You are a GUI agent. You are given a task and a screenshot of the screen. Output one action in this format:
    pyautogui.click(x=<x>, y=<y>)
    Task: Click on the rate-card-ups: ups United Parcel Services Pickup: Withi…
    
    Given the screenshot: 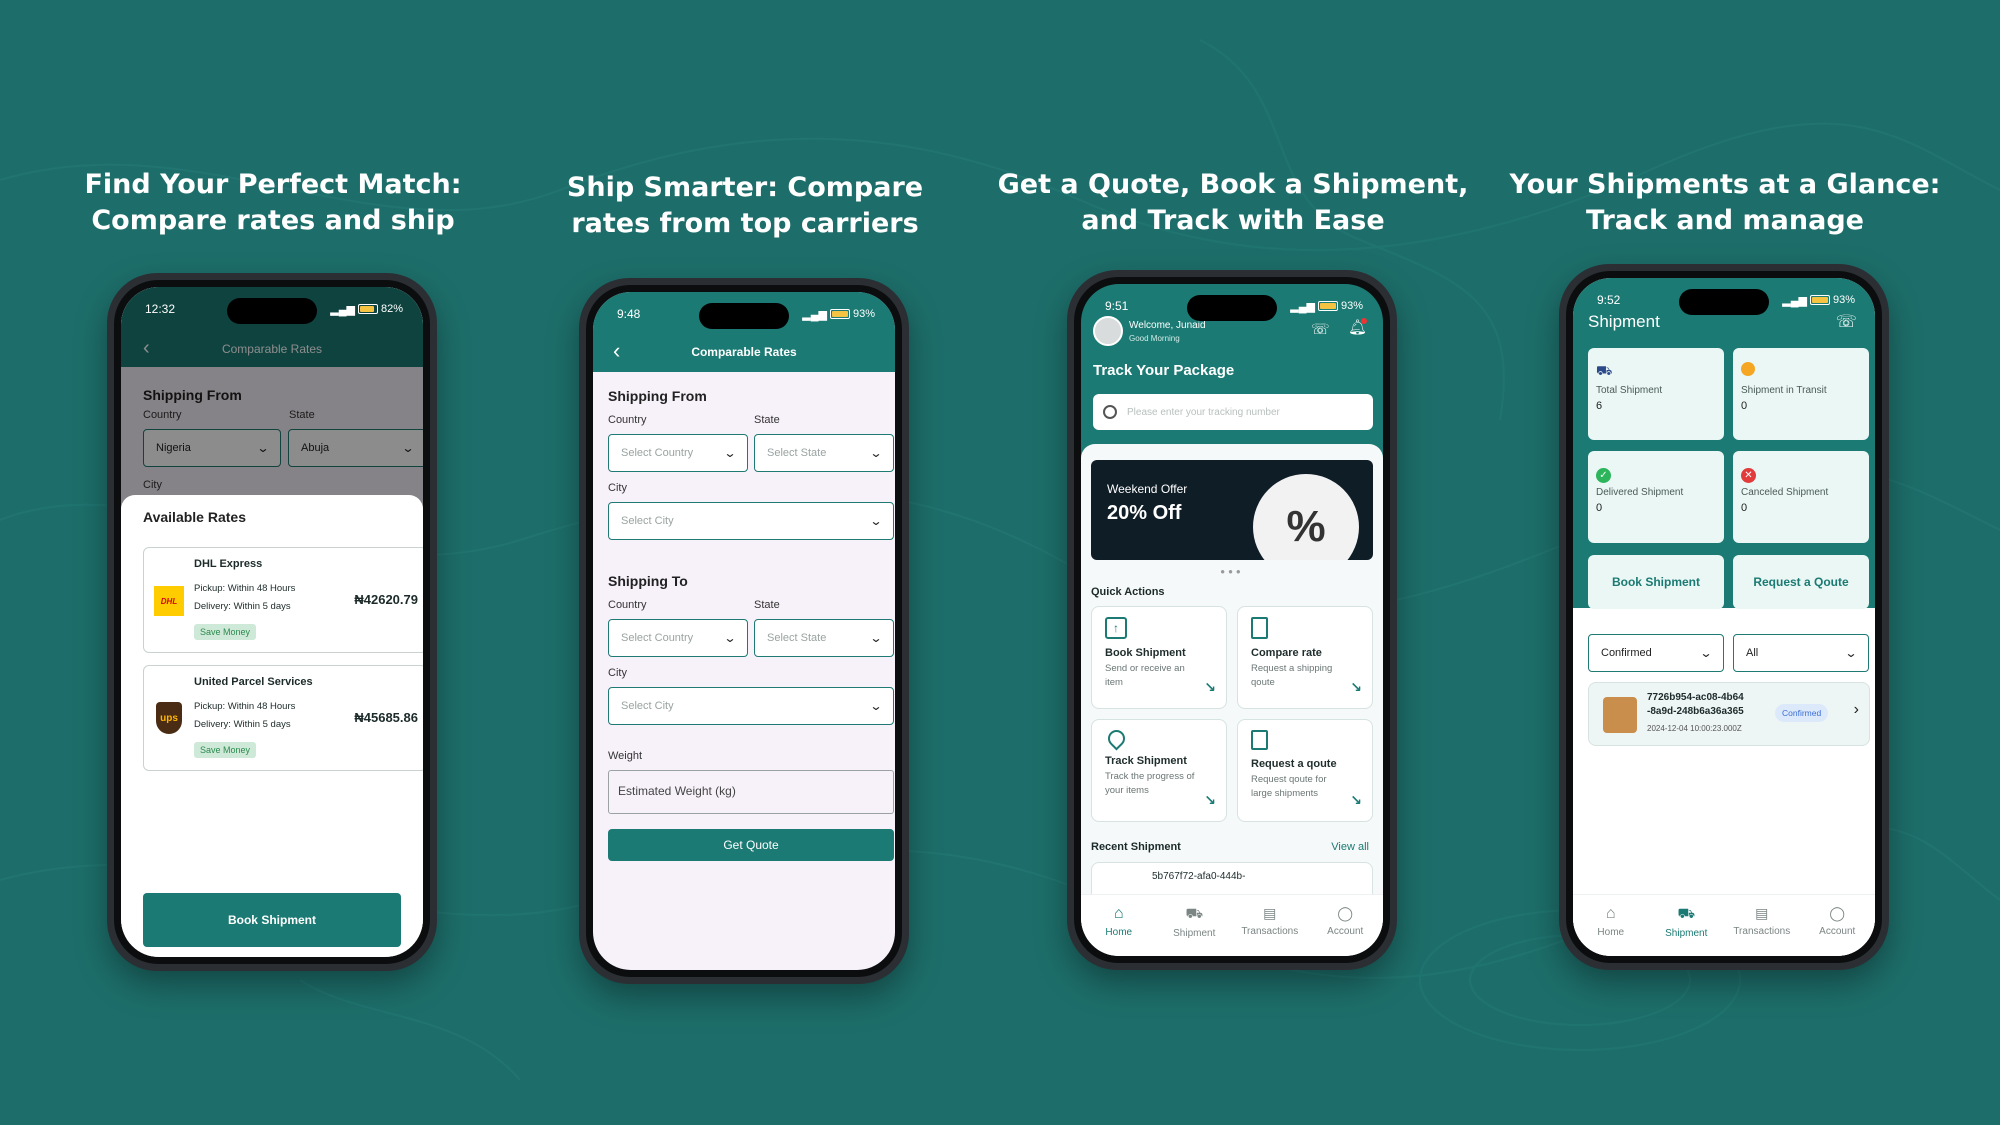 What is the action you would take?
    pyautogui.click(x=283, y=718)
    